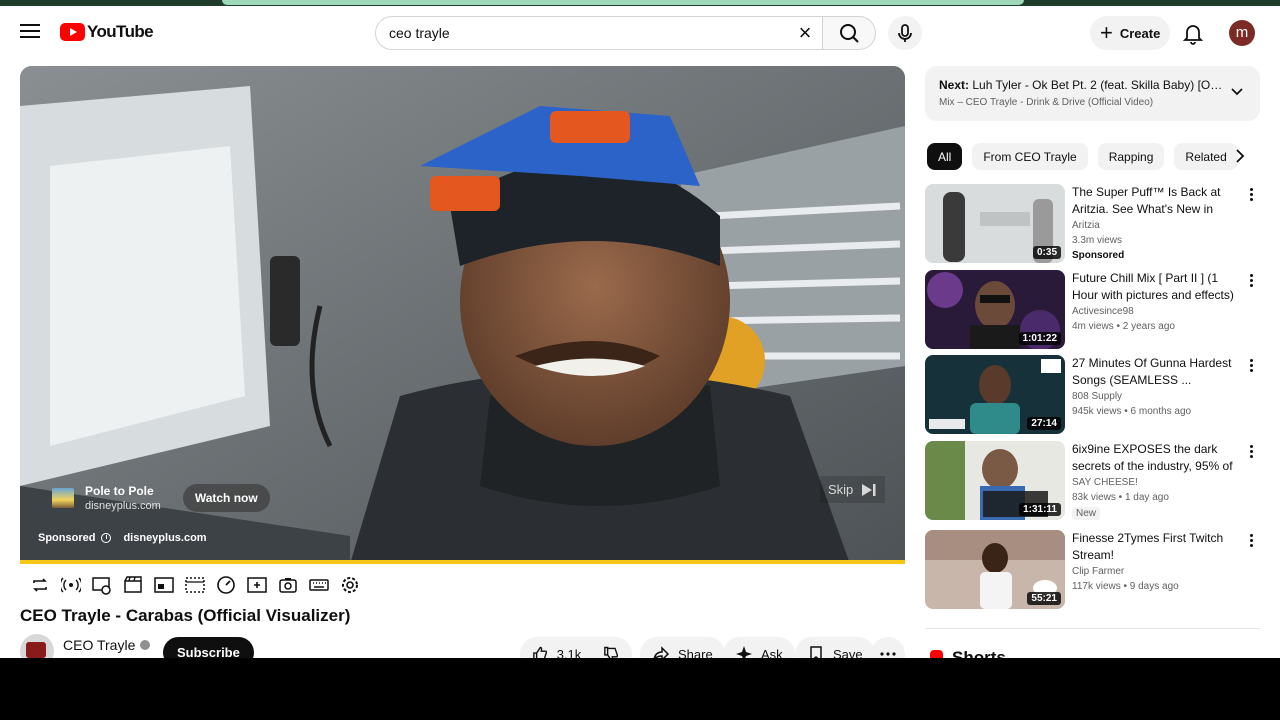 The image size is (1280, 720). I want to click on shorts-header: Shorts, so click(968, 653).